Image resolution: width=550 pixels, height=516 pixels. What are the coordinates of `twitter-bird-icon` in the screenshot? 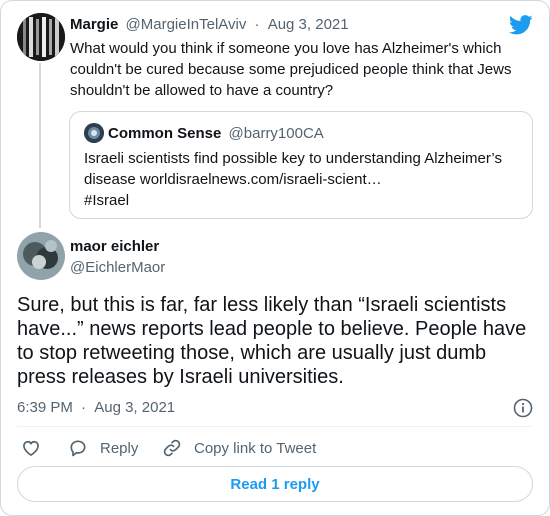 It's located at (521, 26).